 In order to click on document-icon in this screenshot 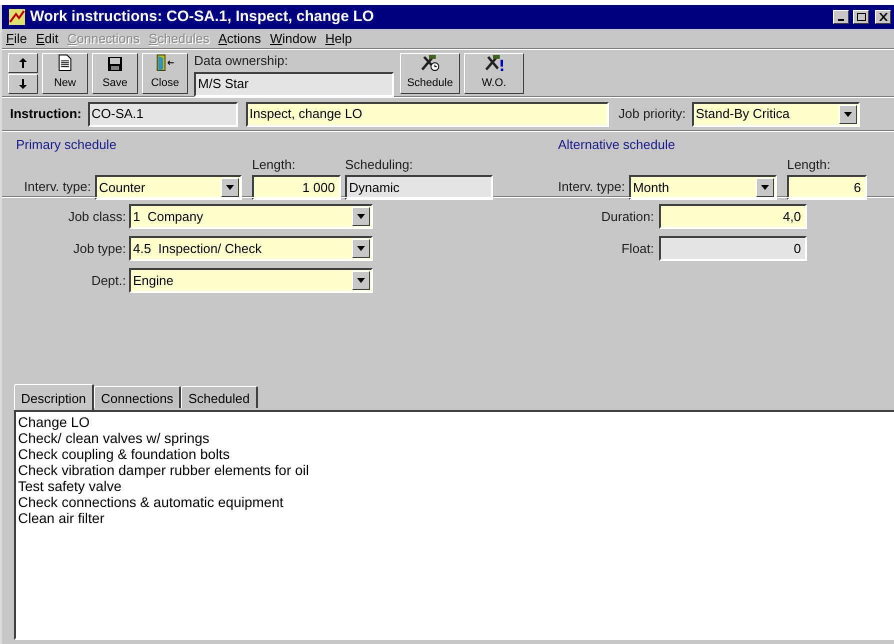, I will do `click(65, 63)`.